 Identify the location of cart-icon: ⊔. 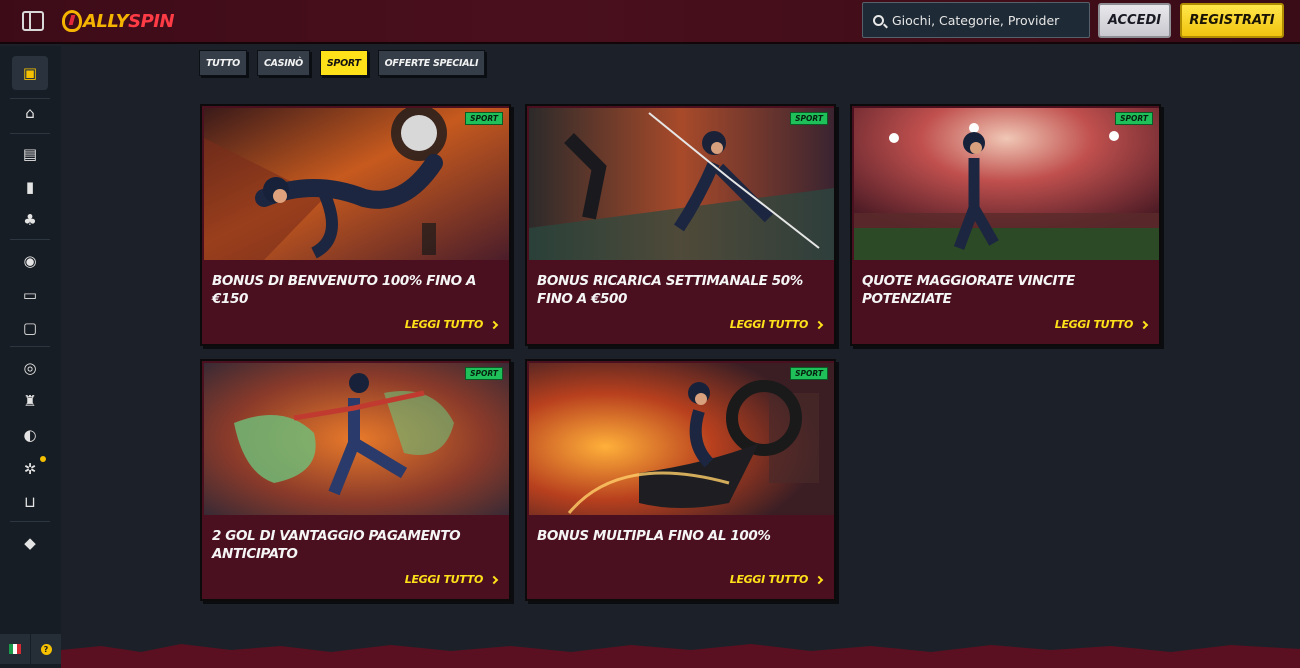
(30, 502).